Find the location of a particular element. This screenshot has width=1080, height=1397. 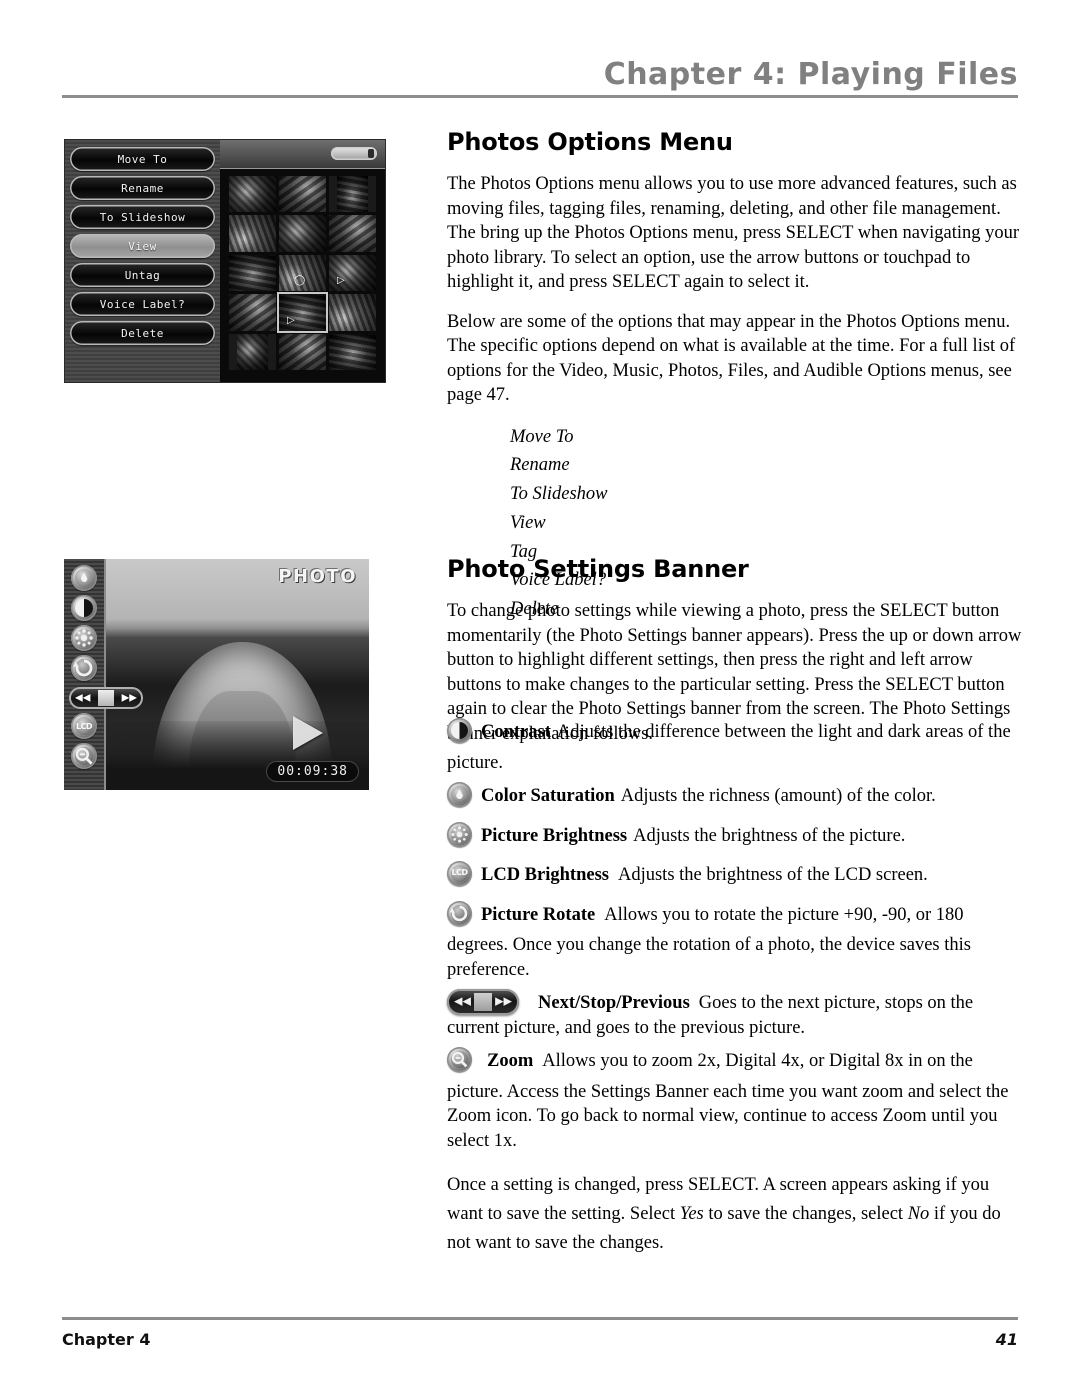

device-menu-button-delete: Delete is located at coordinates (142, 333).